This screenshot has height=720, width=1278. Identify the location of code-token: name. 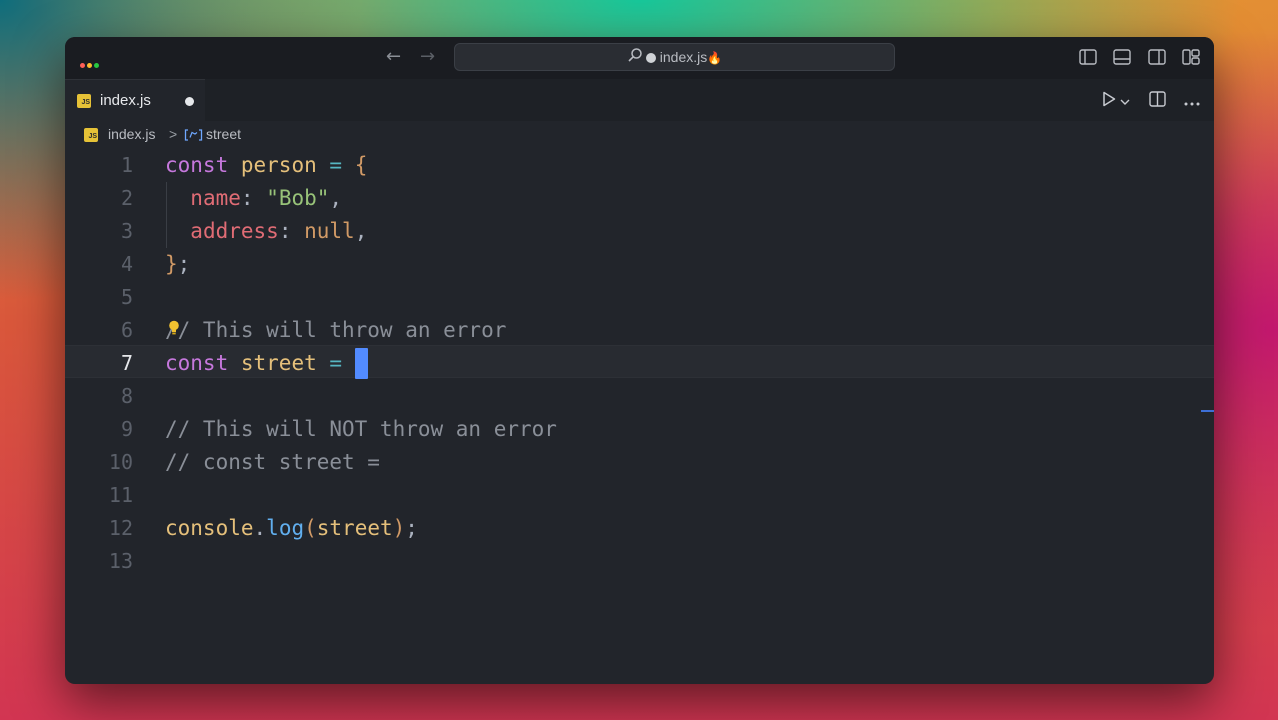
(215, 198).